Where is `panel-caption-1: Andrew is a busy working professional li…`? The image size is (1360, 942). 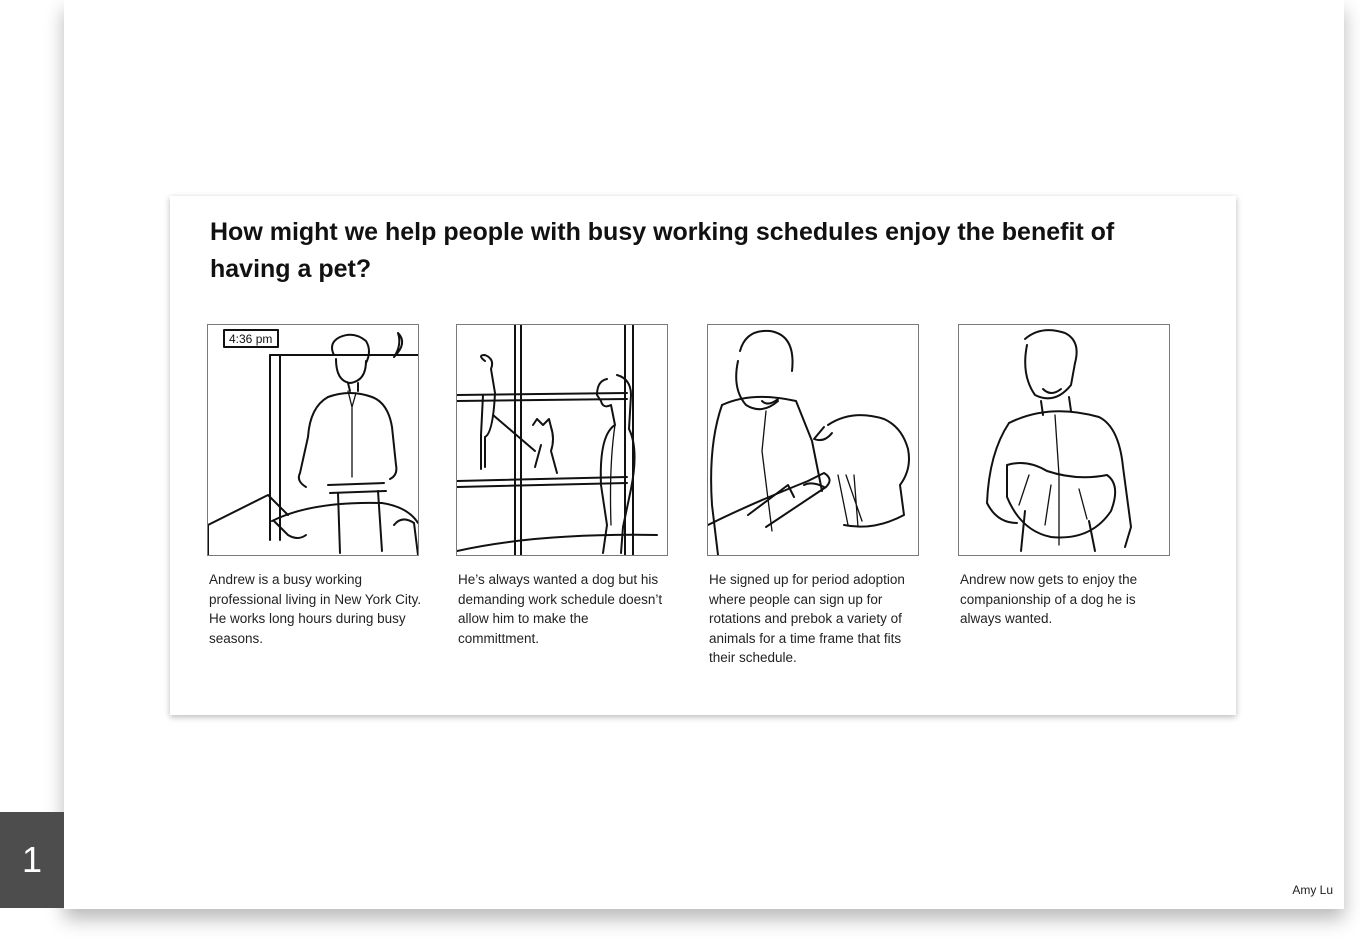 panel-caption-1: Andrew is a busy working professional li… is located at coordinates (315, 609).